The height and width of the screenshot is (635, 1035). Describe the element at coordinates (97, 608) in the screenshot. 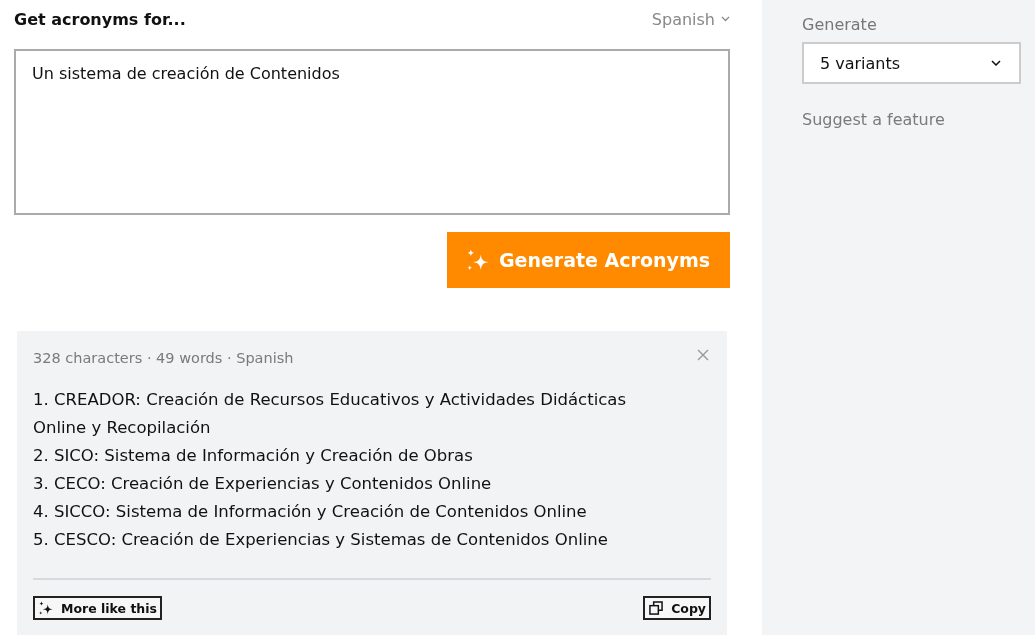

I see `more-like-this-button: More like this` at that location.